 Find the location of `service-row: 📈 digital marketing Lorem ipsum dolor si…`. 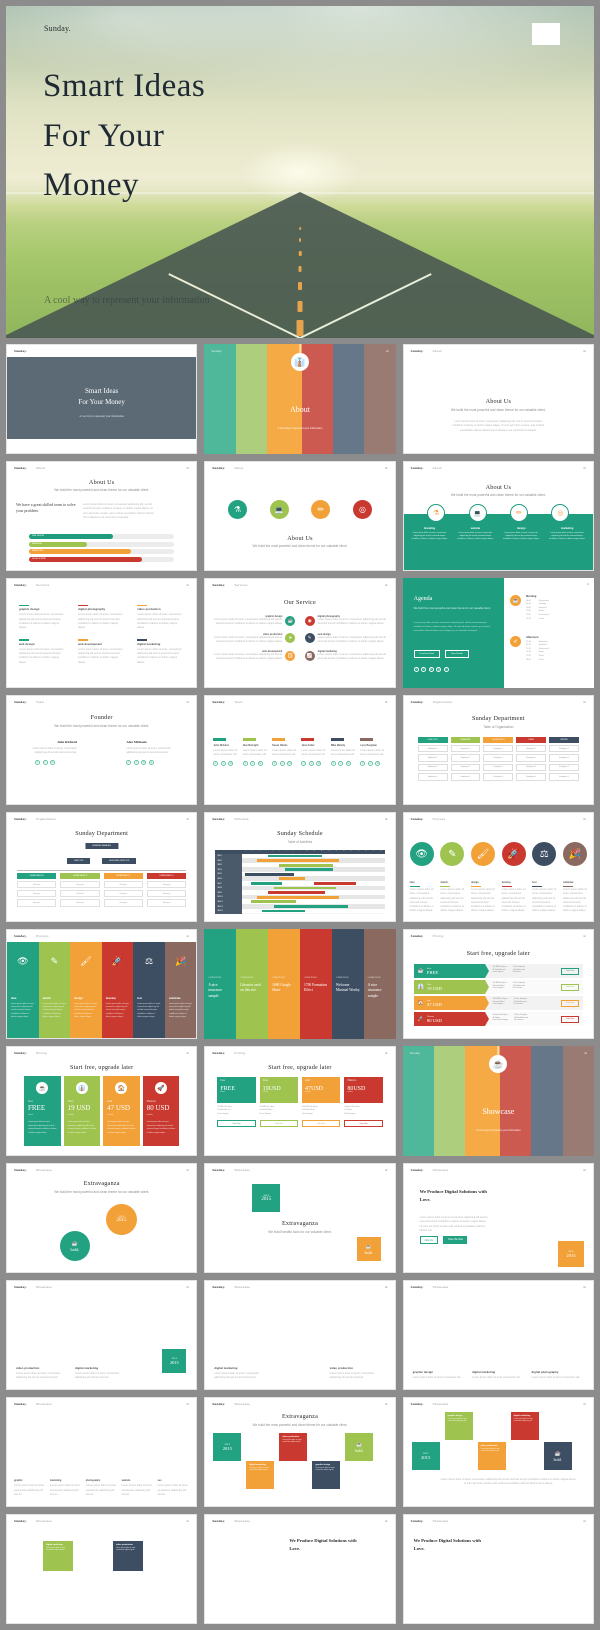

service-row: 📈 digital marketing Lorem ipsum dolor si… is located at coordinates (345, 656).